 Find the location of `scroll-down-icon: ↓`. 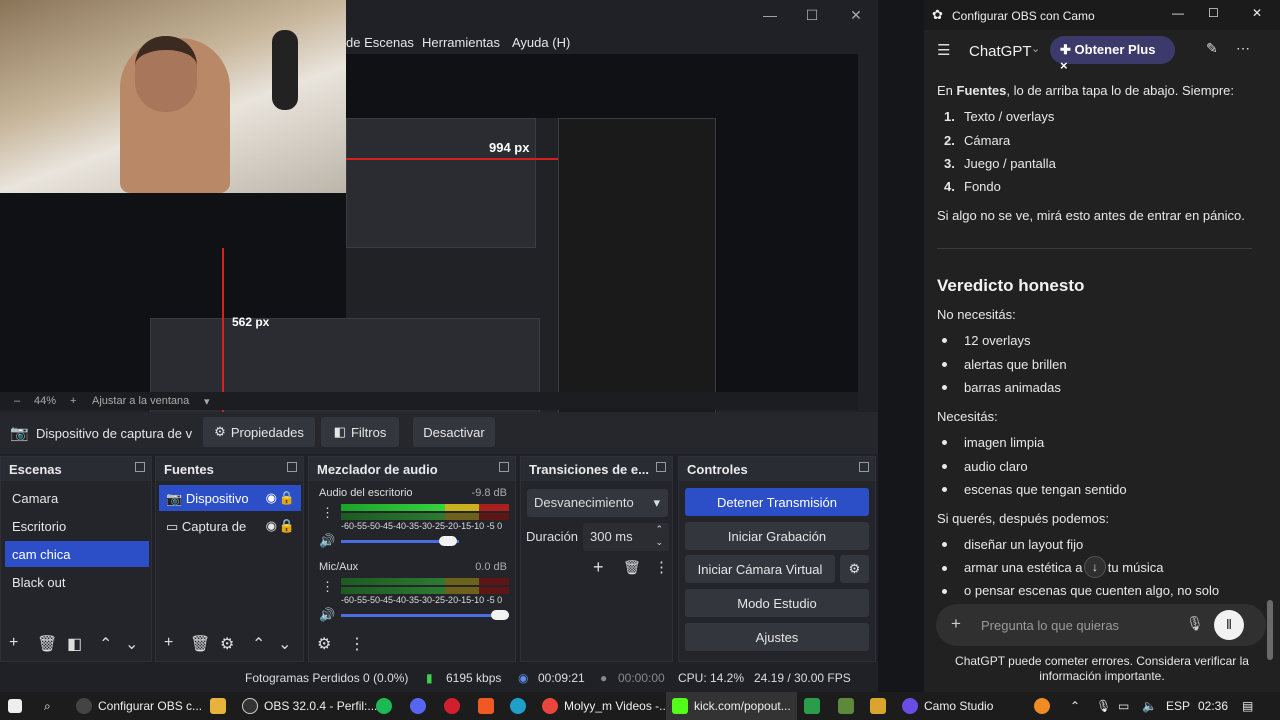

scroll-down-icon: ↓ is located at coordinates (1095, 567).